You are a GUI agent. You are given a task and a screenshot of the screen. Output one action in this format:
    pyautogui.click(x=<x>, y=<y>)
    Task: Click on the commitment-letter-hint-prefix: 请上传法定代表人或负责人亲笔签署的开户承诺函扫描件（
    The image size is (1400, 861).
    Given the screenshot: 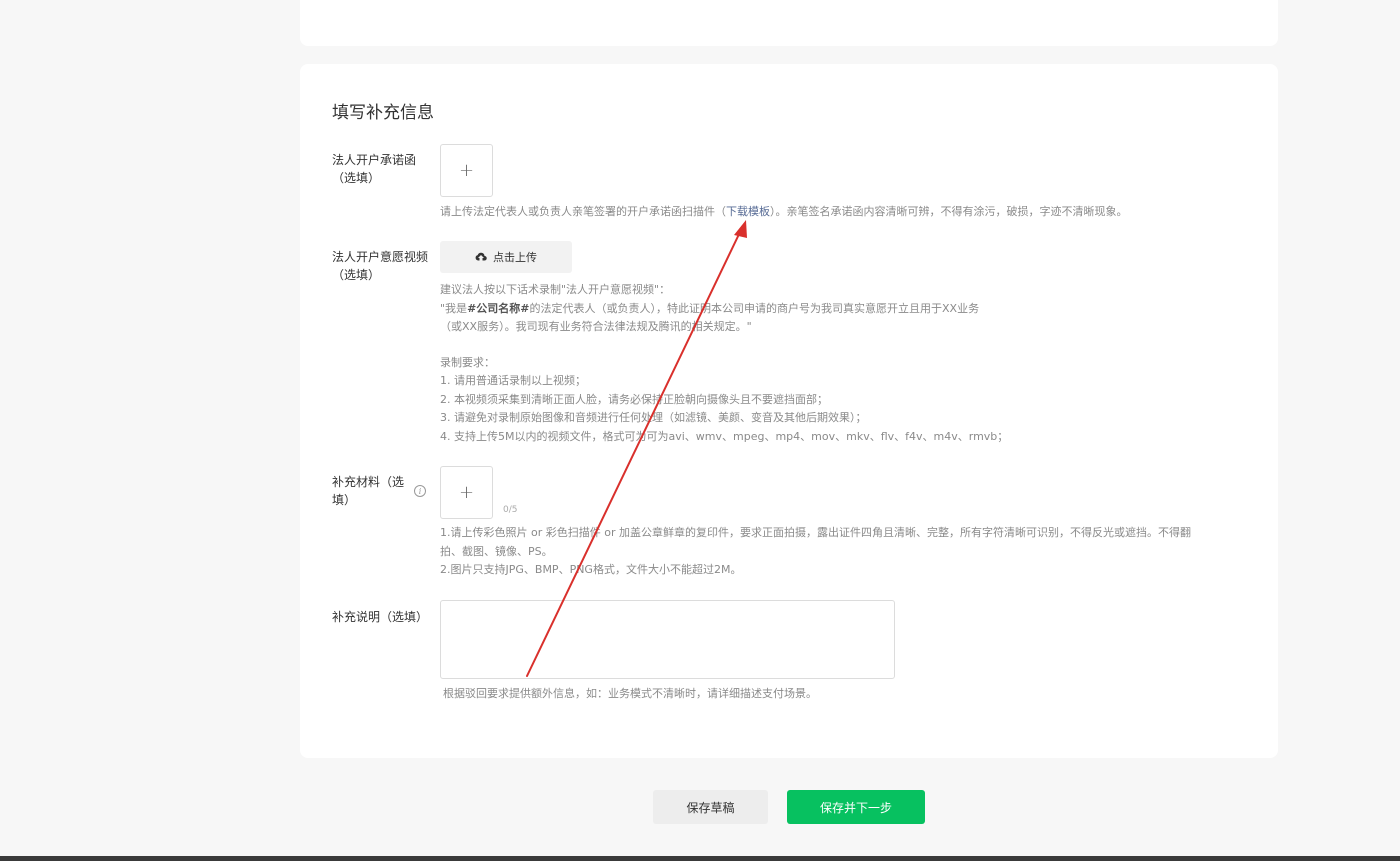 What is the action you would take?
    pyautogui.click(x=583, y=211)
    